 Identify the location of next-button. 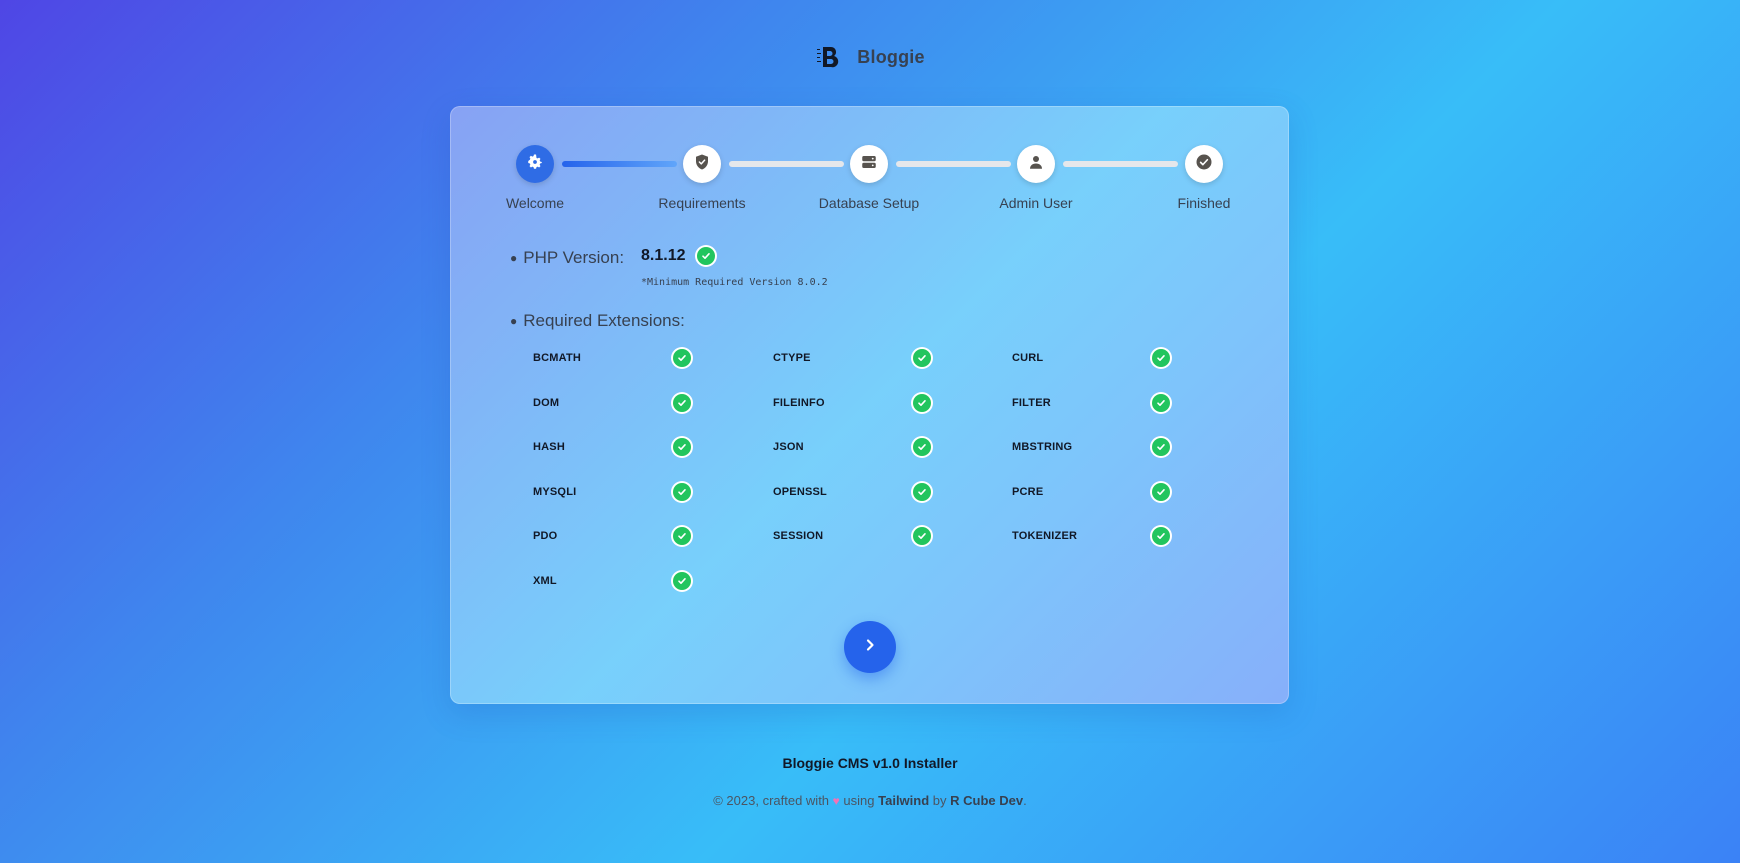
(870, 647).